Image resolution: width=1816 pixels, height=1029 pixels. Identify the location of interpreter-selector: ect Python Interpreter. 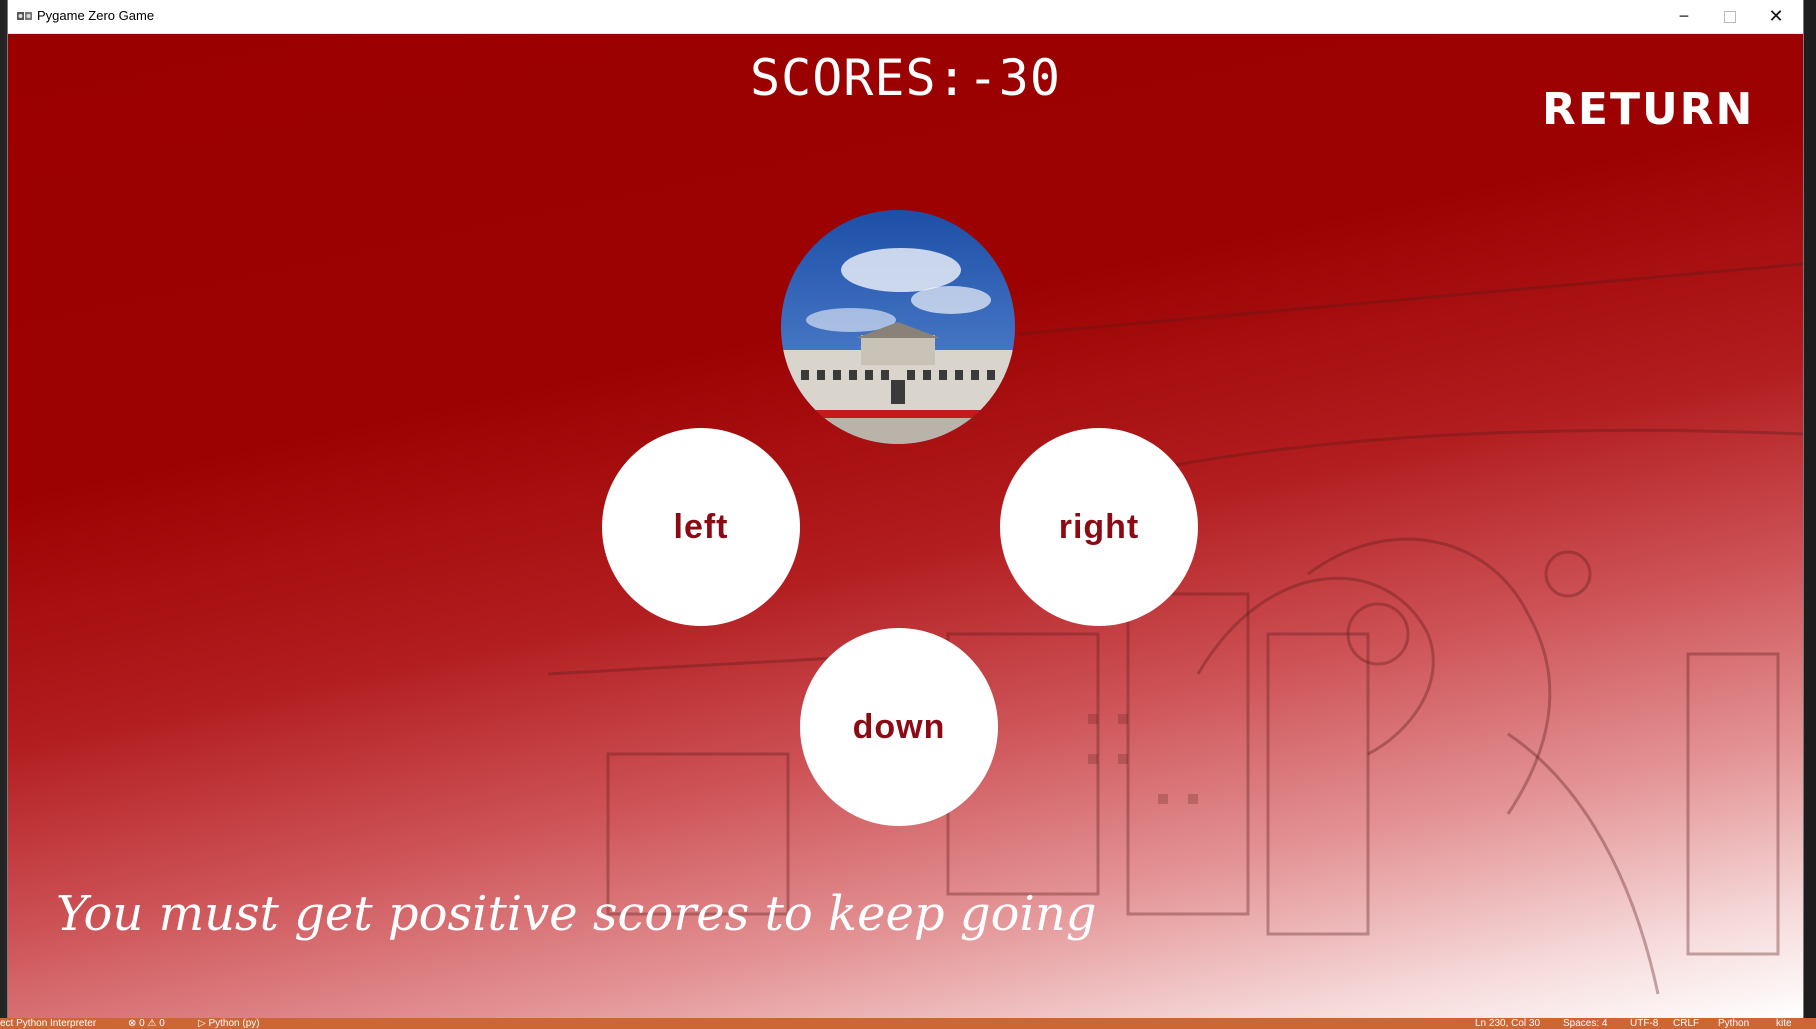
(48, 1023).